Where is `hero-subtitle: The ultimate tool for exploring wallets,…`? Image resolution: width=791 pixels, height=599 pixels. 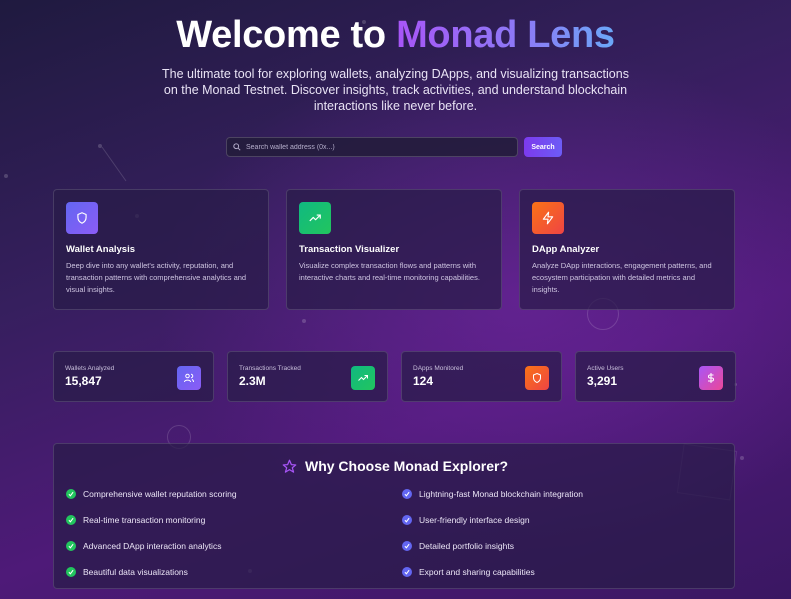 hero-subtitle: The ultimate tool for exploring wallets,… is located at coordinates (395, 90).